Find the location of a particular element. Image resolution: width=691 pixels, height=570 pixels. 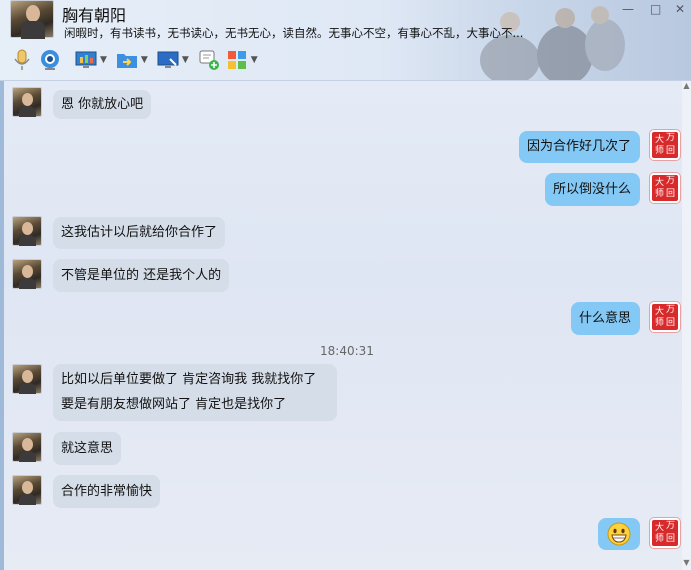

scrollbar is located at coordinates (686, 325).